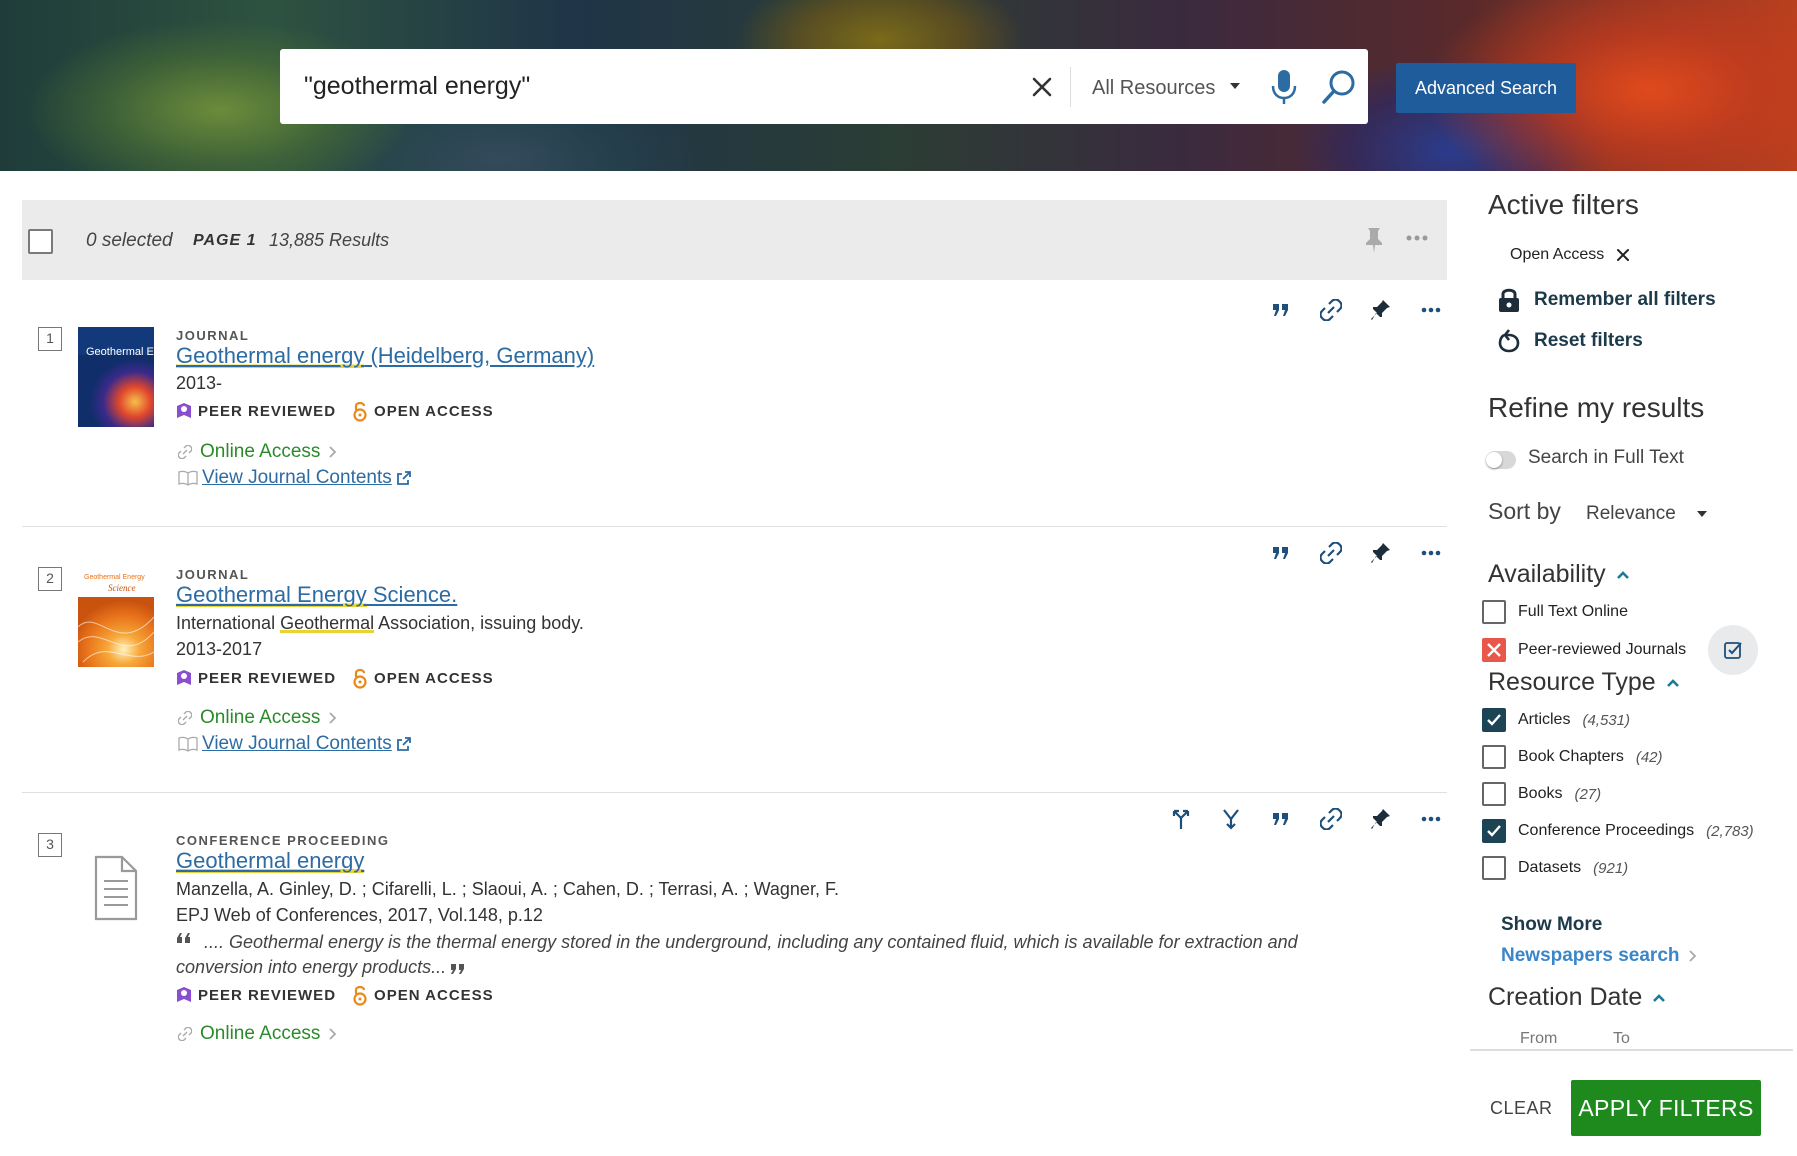 The width and height of the screenshot is (1797, 1156). What do you see at coordinates (225, 240) in the screenshot?
I see `page-indicator: PAGE 1` at bounding box center [225, 240].